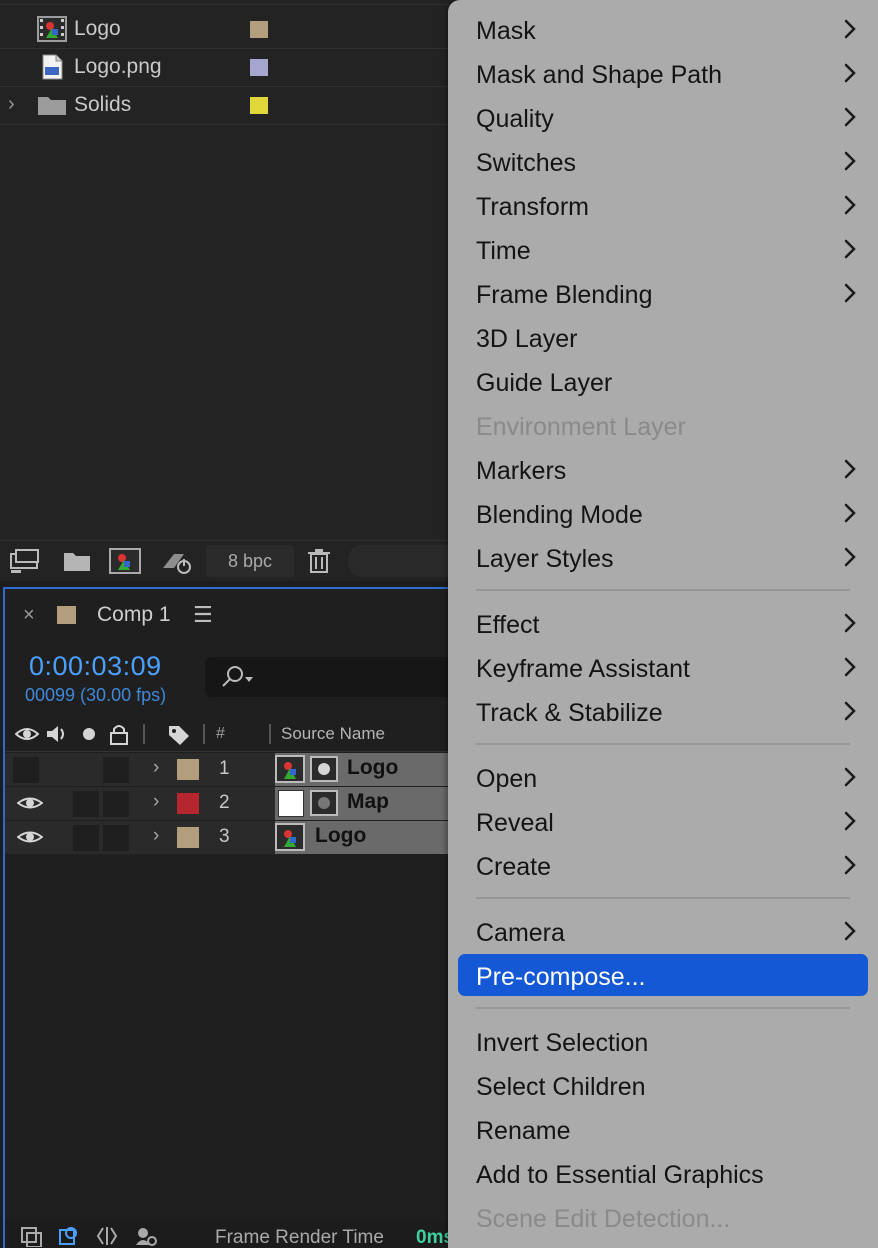 This screenshot has height=1248, width=878. Describe the element at coordinates (52, 106) in the screenshot. I see `folder-icon` at that location.